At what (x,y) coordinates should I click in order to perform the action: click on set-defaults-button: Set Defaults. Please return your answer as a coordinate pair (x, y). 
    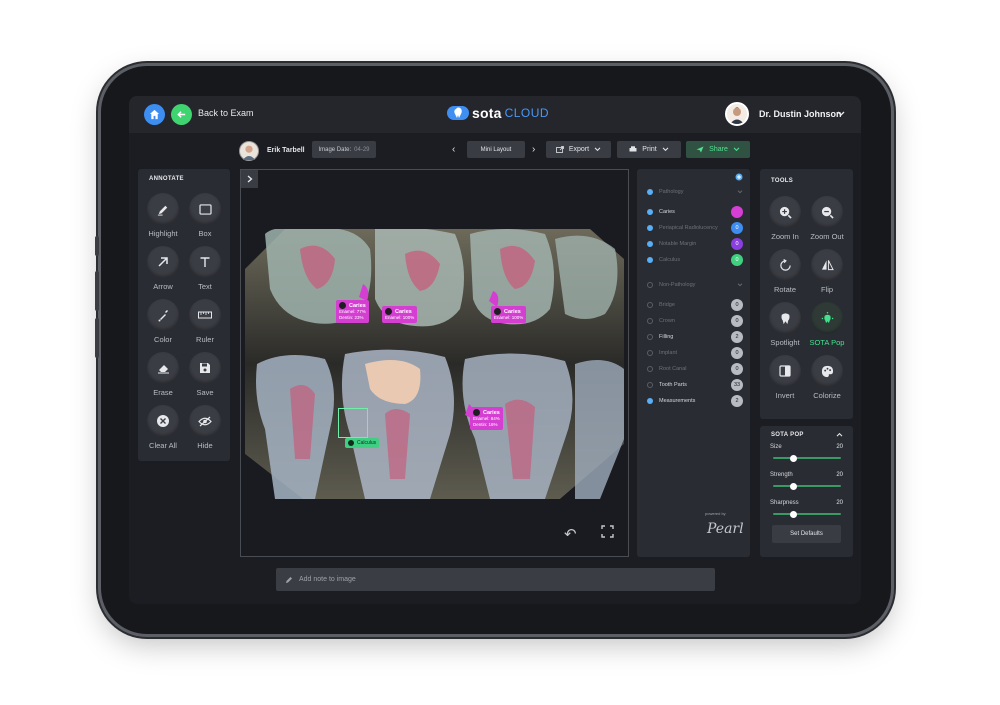
    Looking at the image, I should click on (806, 534).